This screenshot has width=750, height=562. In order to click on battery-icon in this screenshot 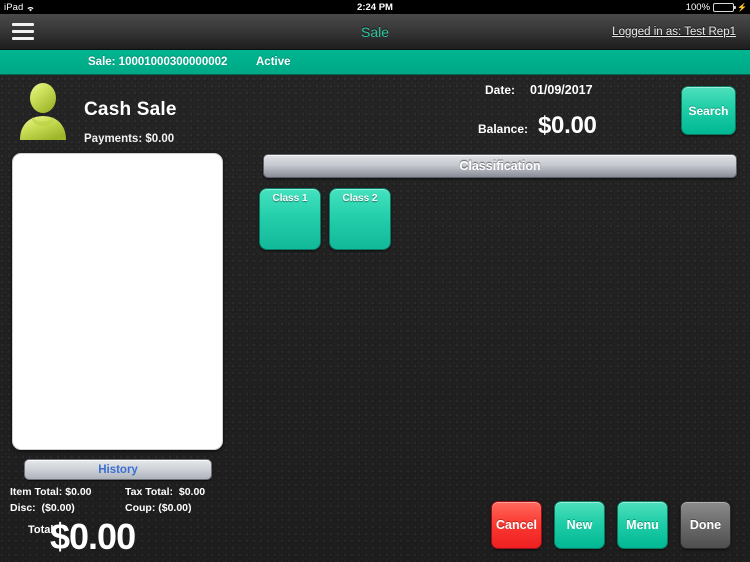, I will do `click(725, 7)`.